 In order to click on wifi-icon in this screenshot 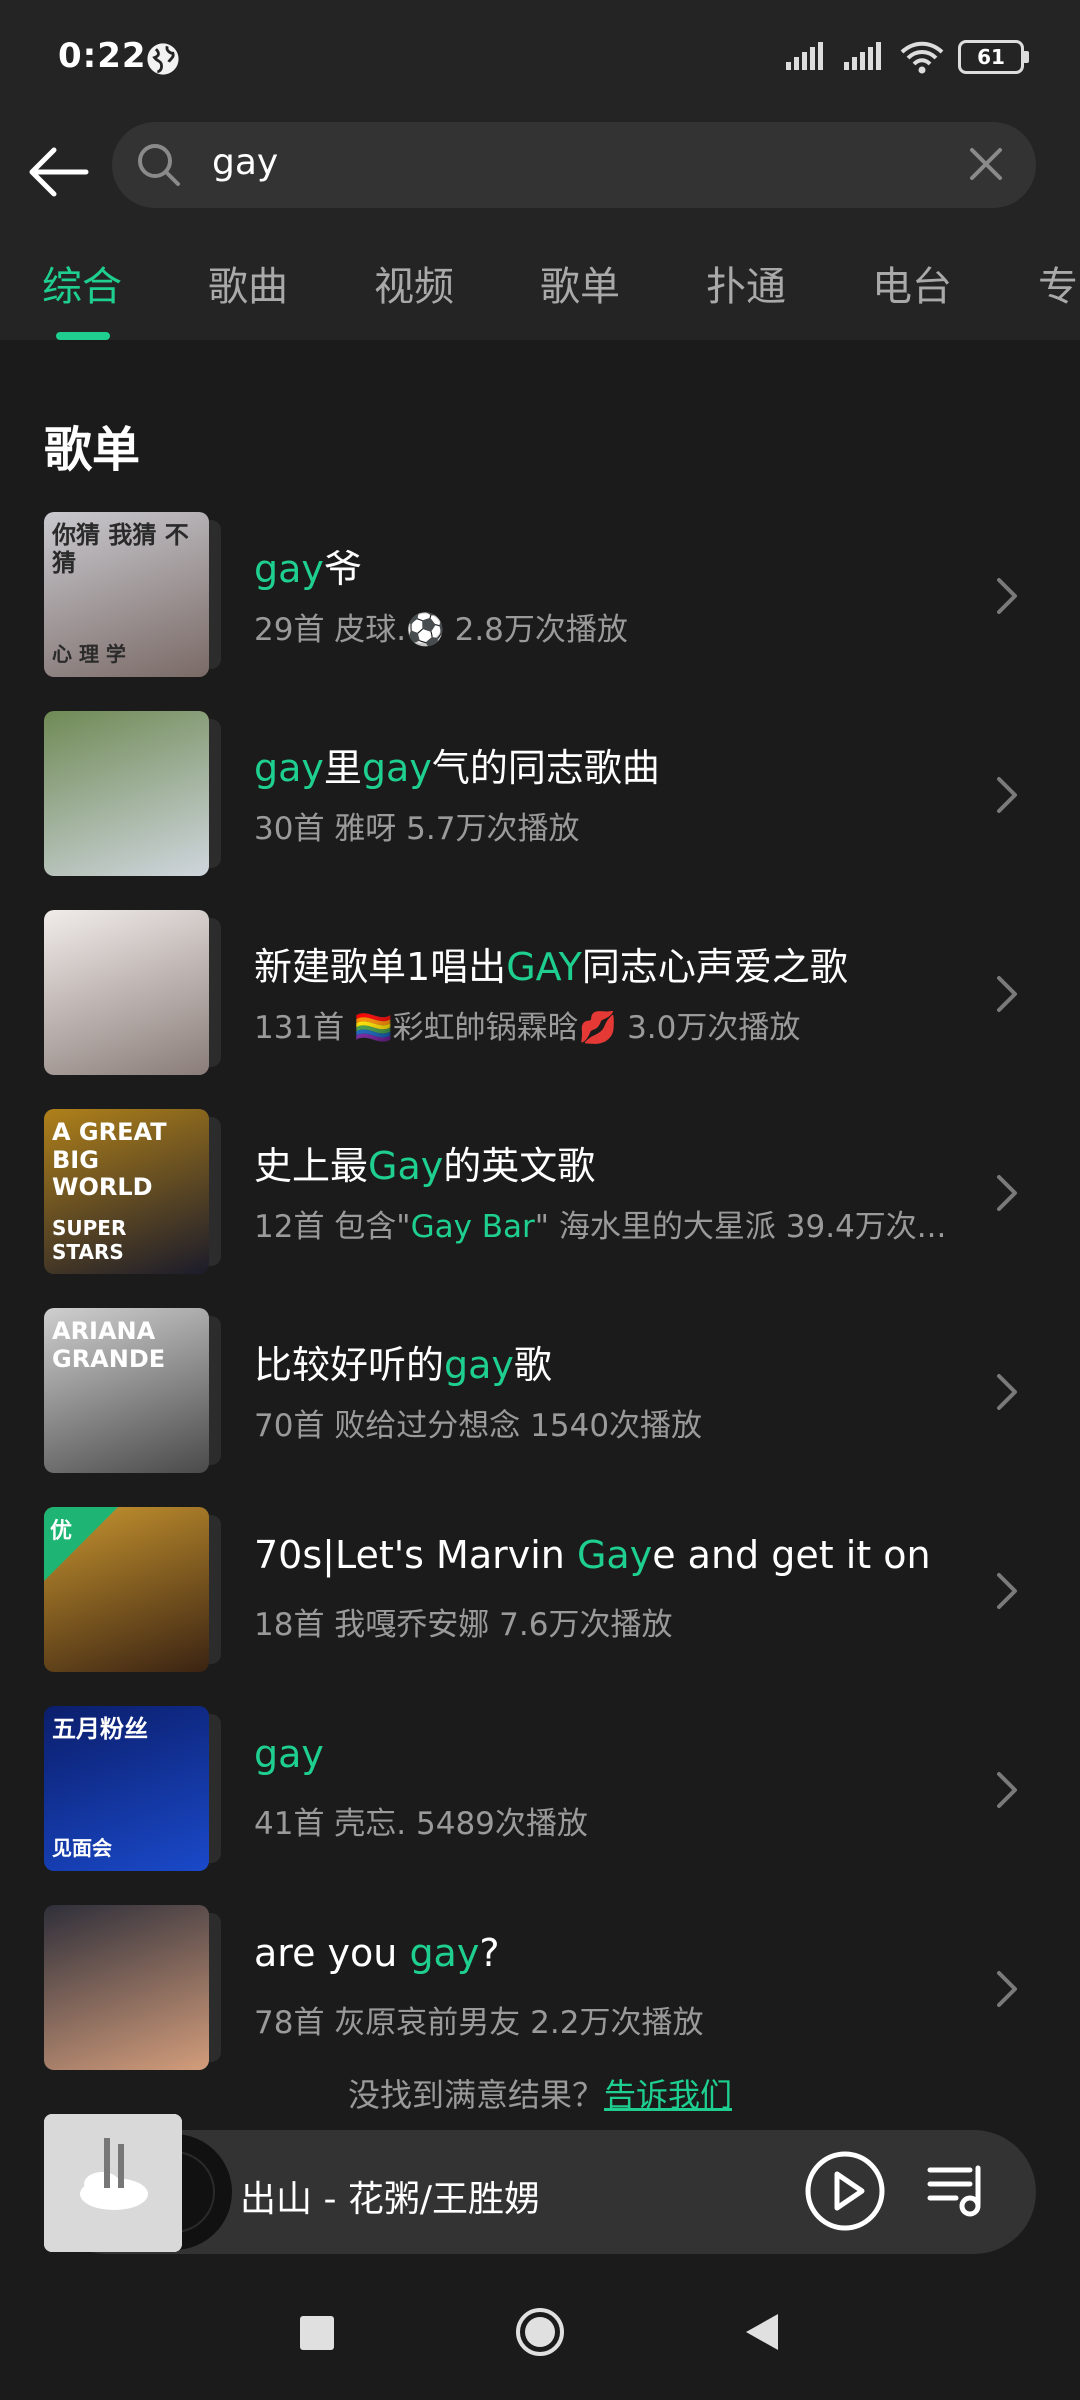, I will do `click(922, 57)`.